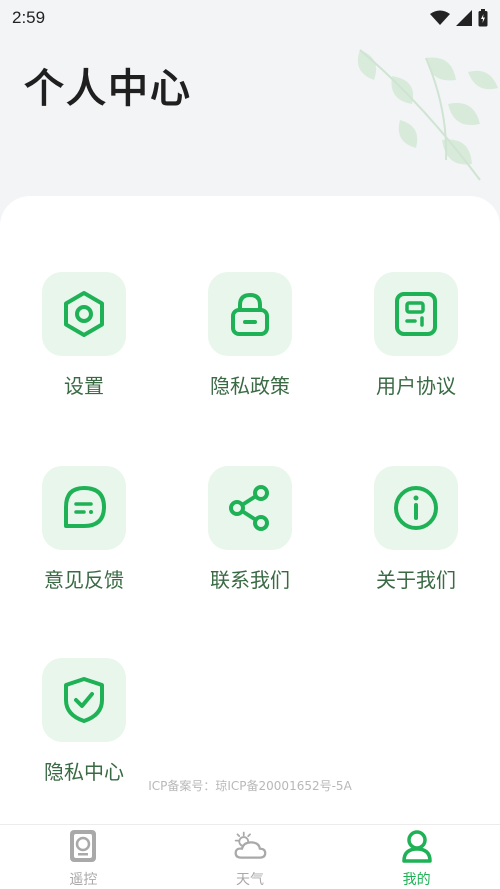 This screenshot has height=889, width=500. Describe the element at coordinates (250, 580) in the screenshot. I see `menu-item-label: 联系我们` at that location.